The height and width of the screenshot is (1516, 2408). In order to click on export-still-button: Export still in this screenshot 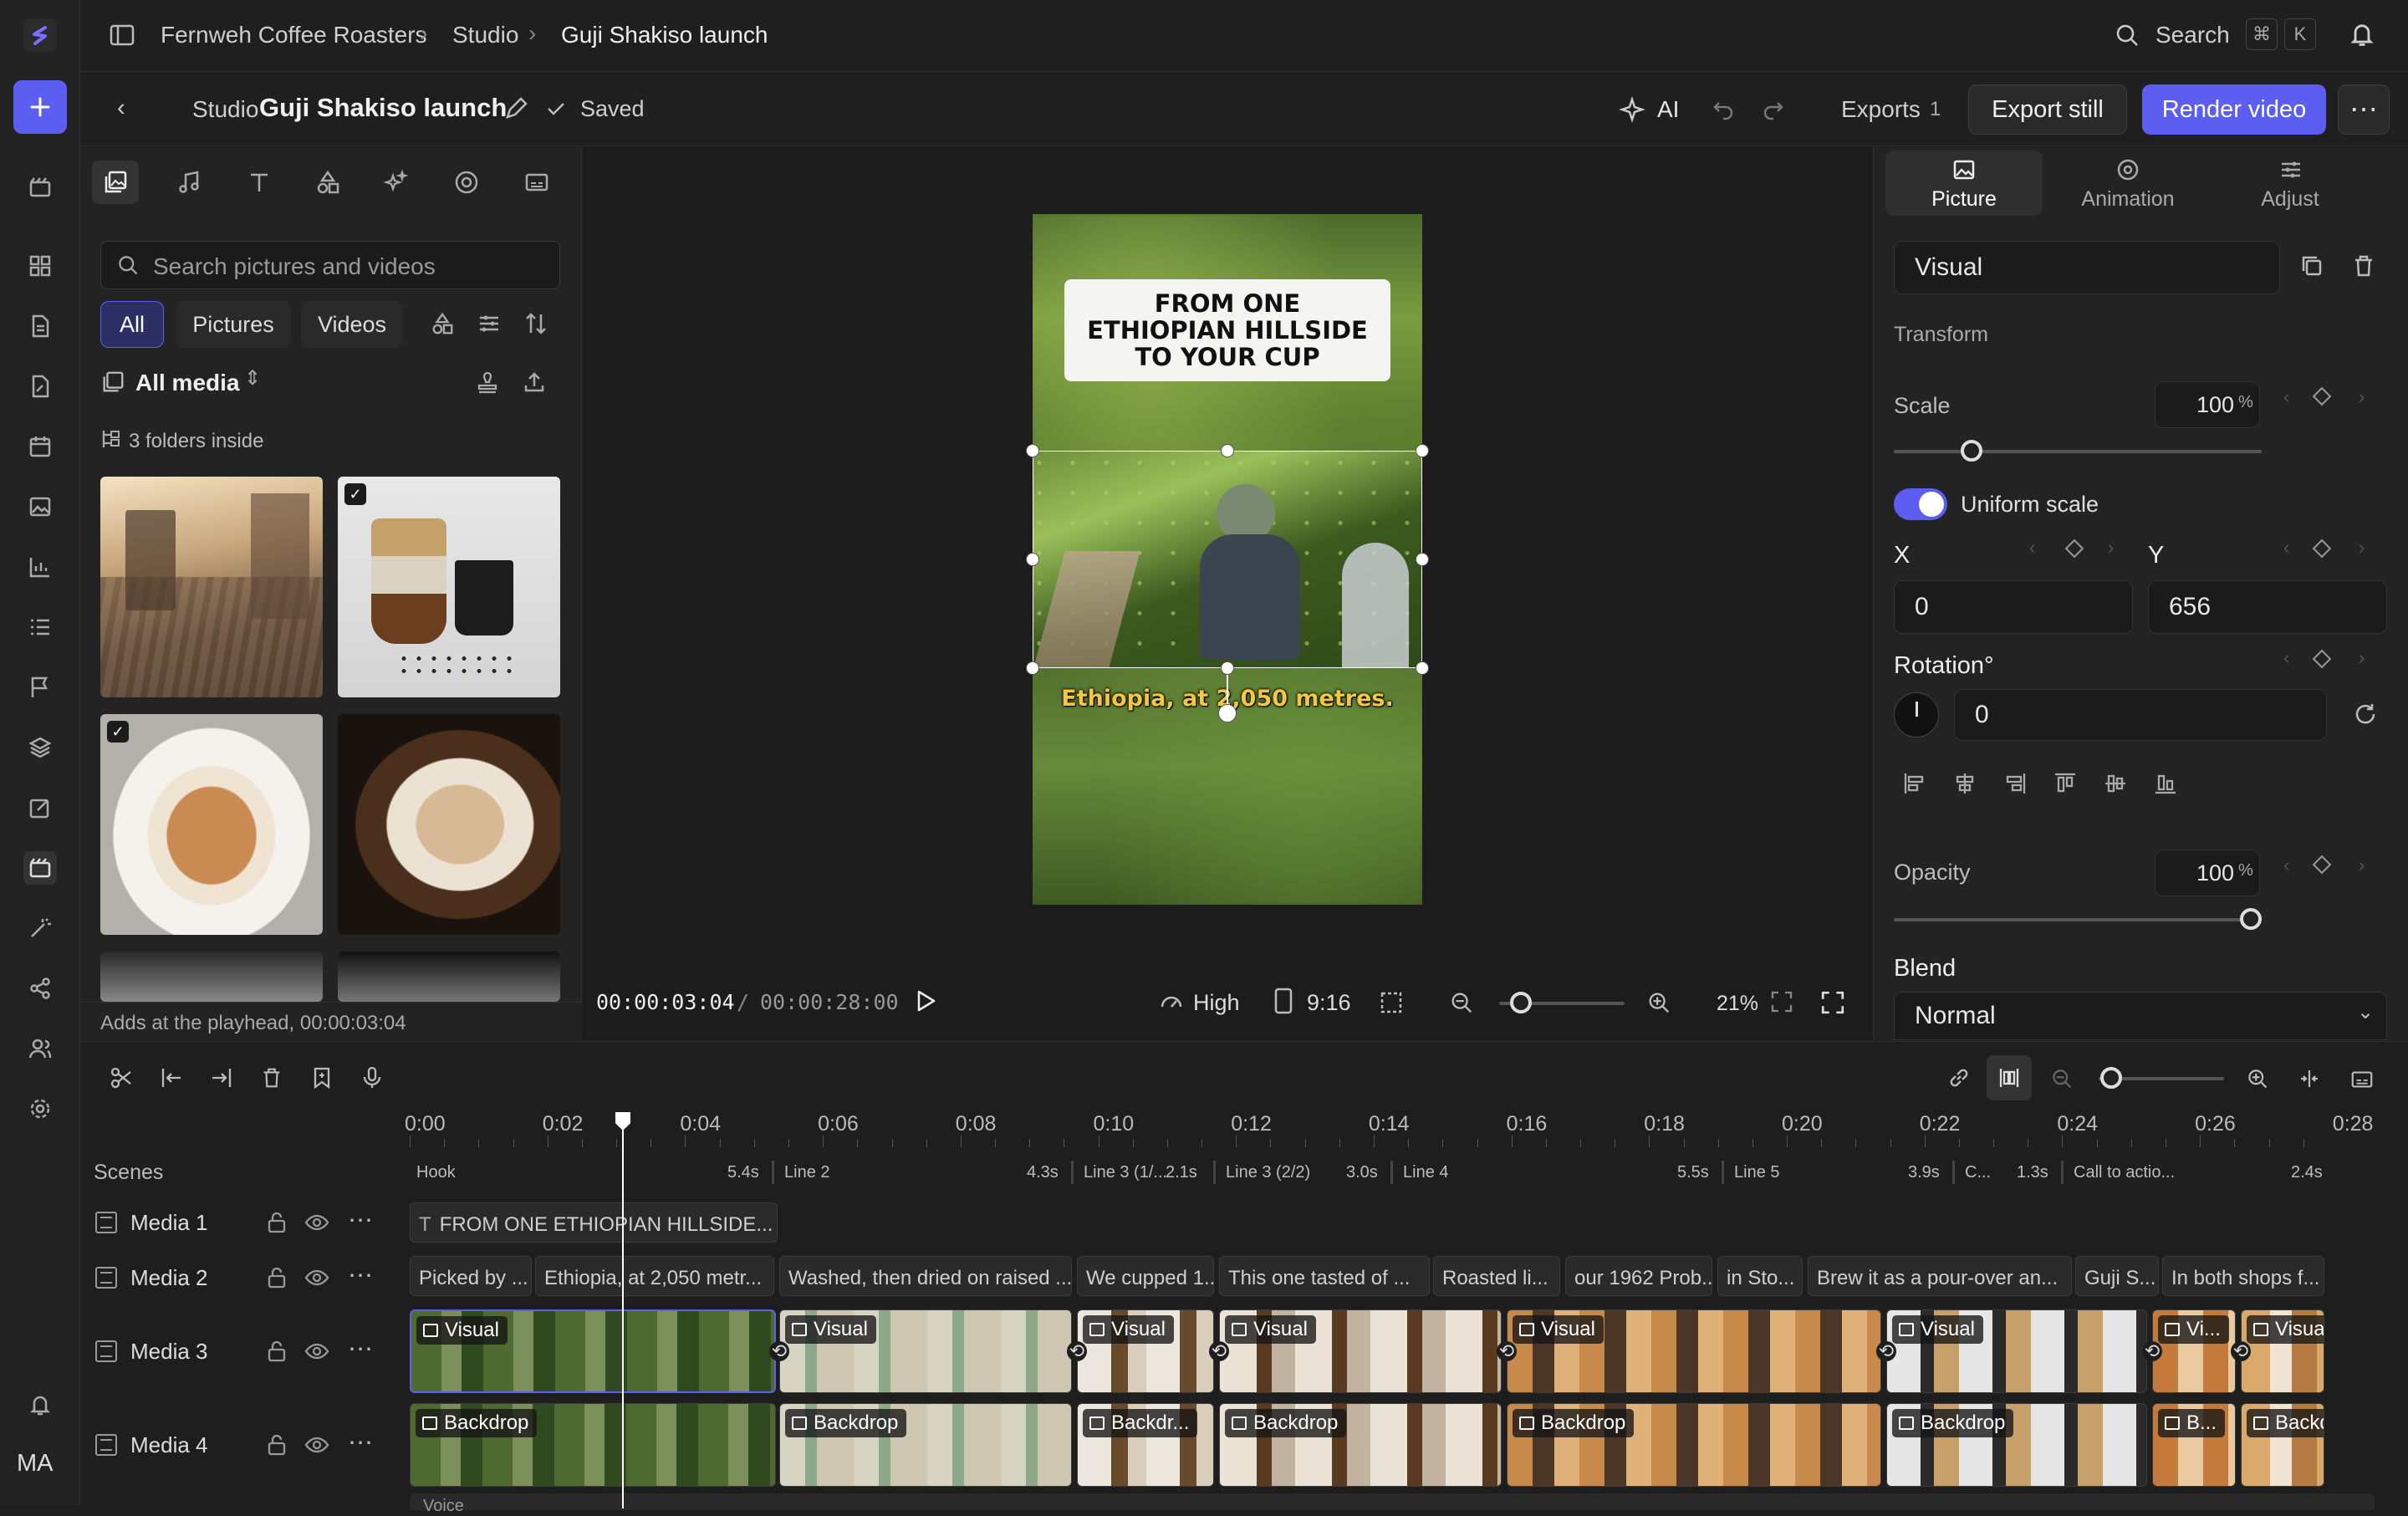, I will do `click(2048, 109)`.